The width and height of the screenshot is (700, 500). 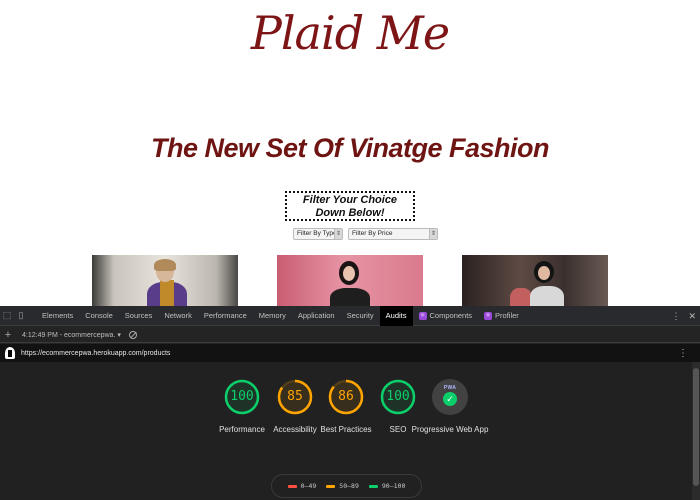 I want to click on filter-price-label: Filter By Price, so click(x=372, y=233).